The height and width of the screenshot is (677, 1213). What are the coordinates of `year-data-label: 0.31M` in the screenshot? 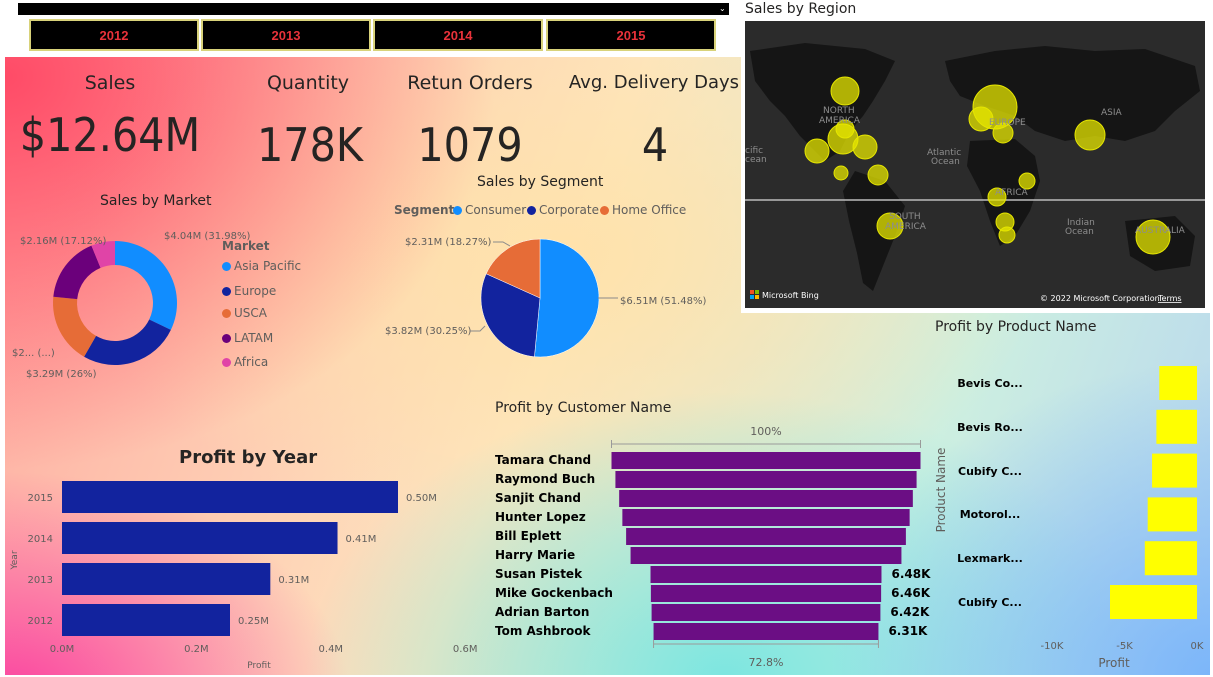 It's located at (293, 580).